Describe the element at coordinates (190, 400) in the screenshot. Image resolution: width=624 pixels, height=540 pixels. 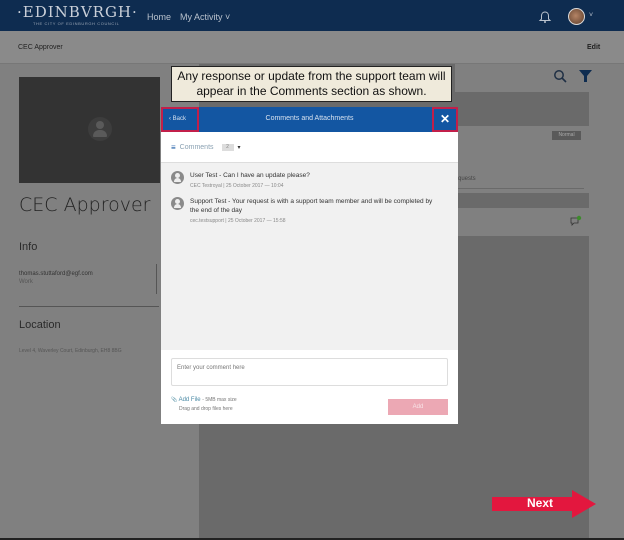
I see `add-file-link: Add File` at that location.